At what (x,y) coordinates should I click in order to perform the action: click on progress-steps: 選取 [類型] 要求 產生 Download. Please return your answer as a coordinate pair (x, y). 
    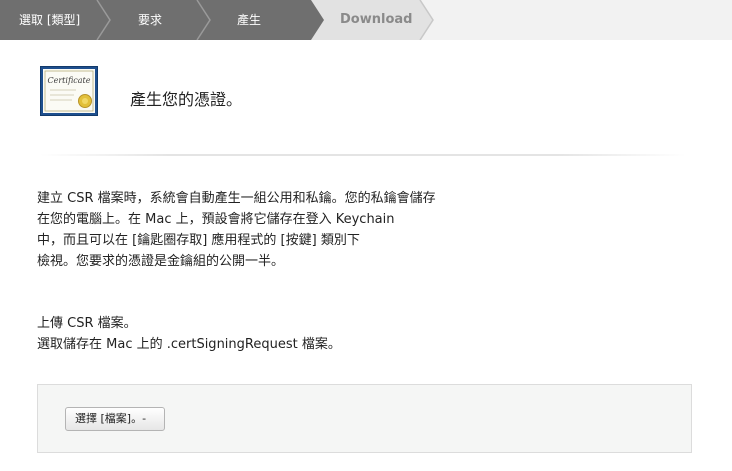
    Looking at the image, I should click on (366, 20).